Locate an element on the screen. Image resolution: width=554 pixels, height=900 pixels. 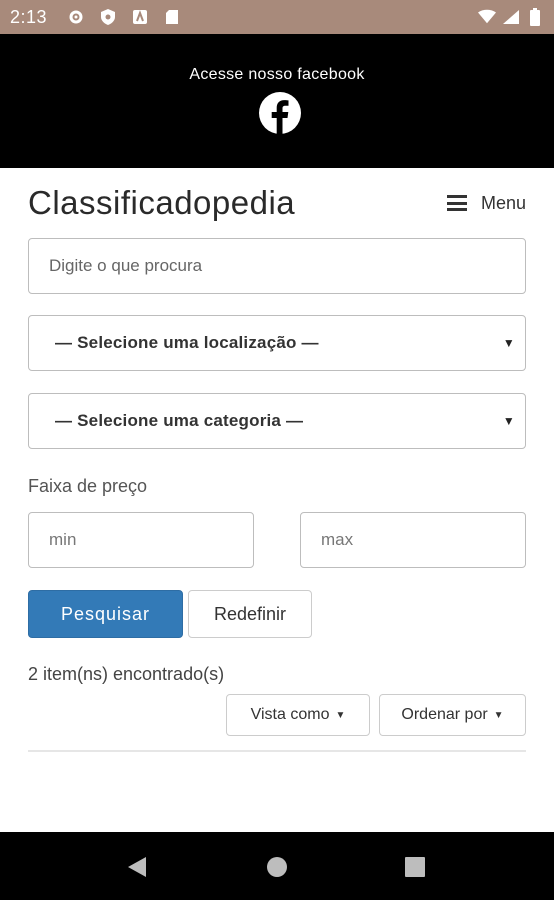
search-button: Pesquisar is located at coordinates (105, 614).